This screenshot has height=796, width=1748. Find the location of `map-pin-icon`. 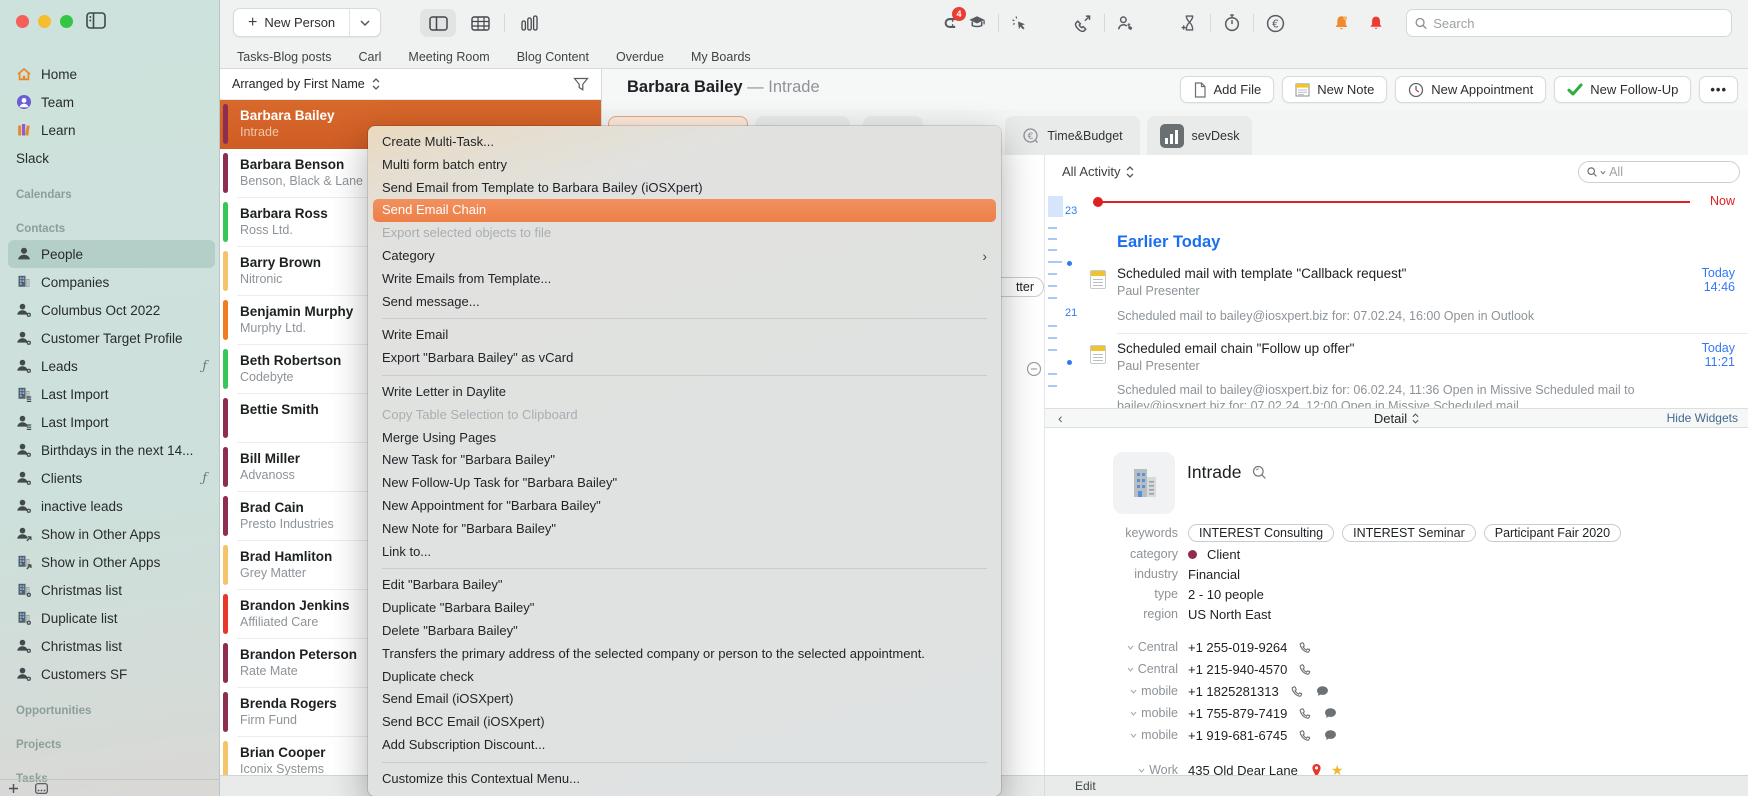

map-pin-icon is located at coordinates (1316, 769).